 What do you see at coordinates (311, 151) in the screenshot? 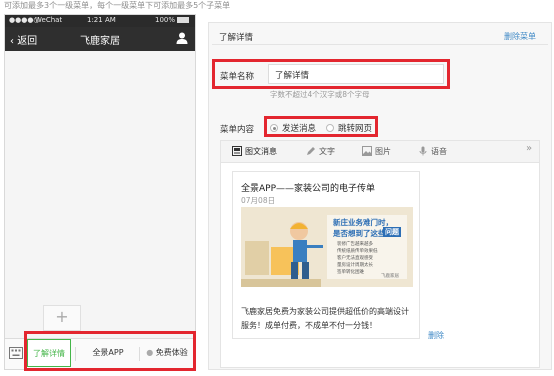
I see `pencil-icon` at bounding box center [311, 151].